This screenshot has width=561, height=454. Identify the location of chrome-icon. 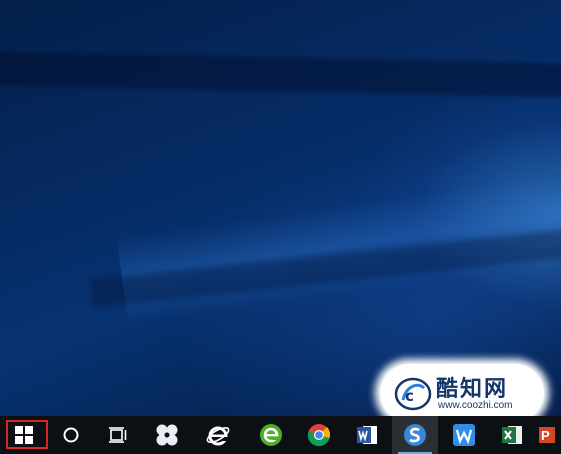
(319, 435).